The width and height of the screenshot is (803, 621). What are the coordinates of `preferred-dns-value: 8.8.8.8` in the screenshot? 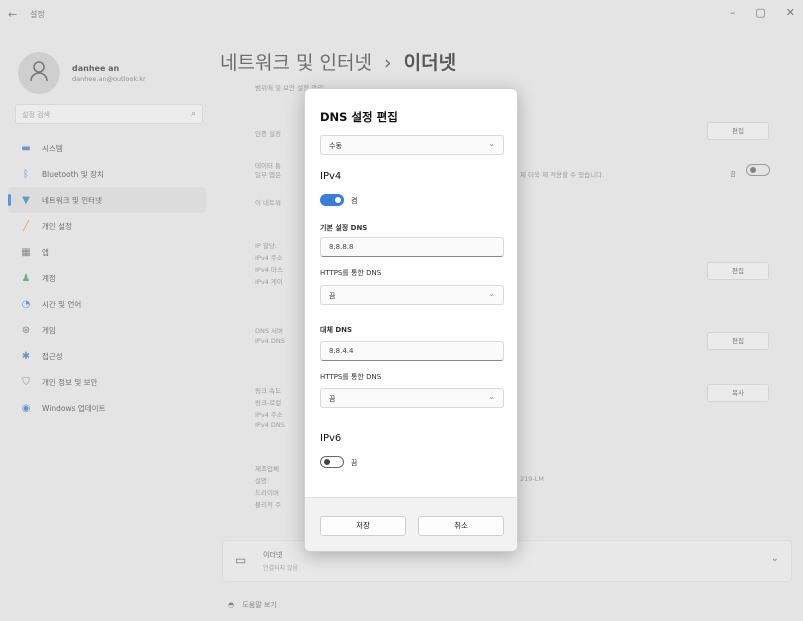 It's located at (341, 247).